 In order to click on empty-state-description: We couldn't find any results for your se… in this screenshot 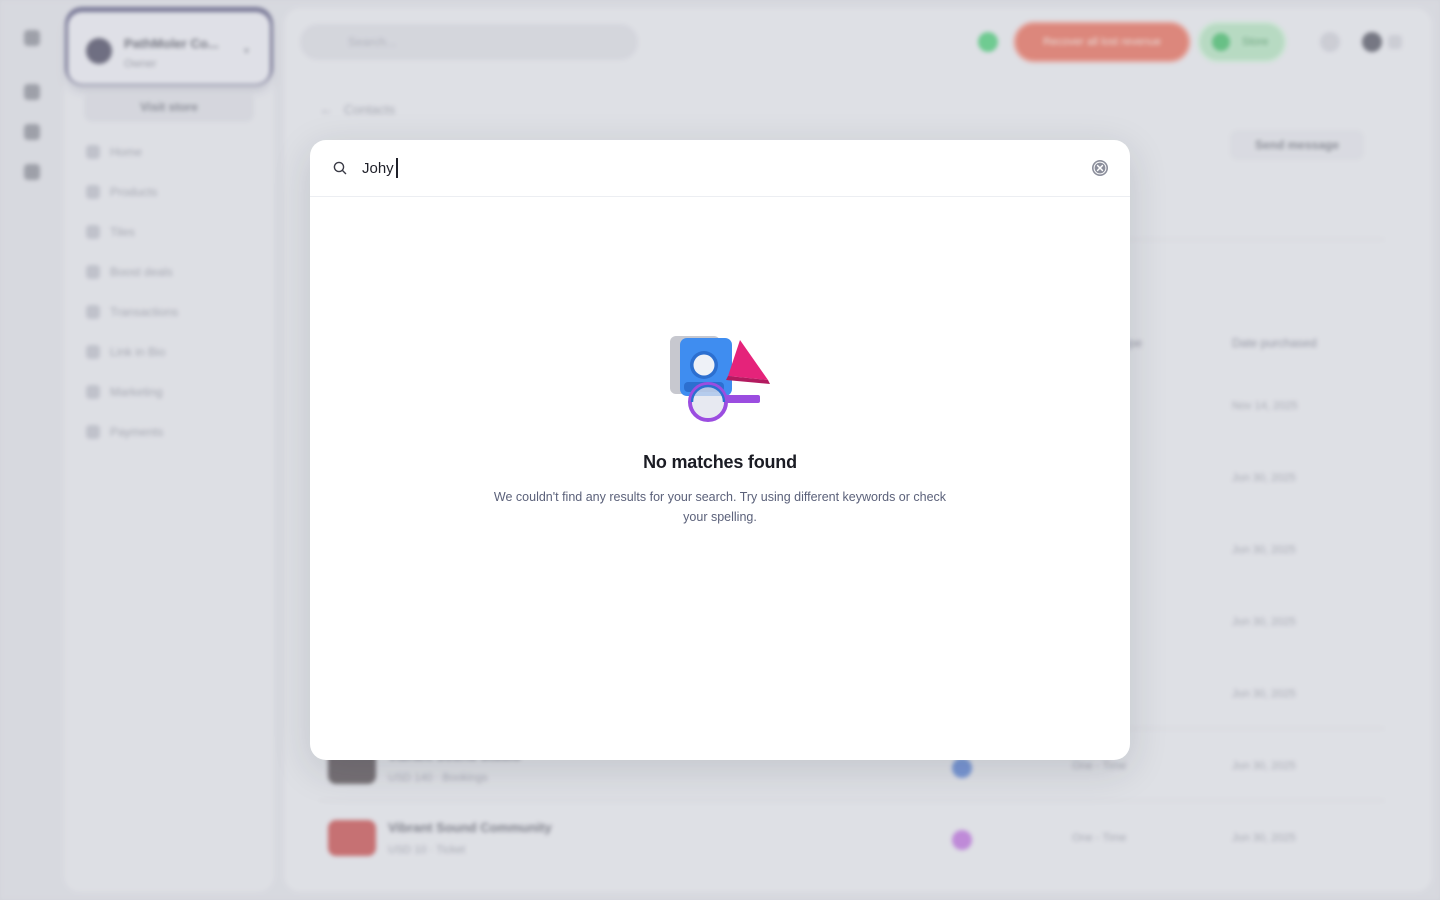, I will do `click(720, 507)`.